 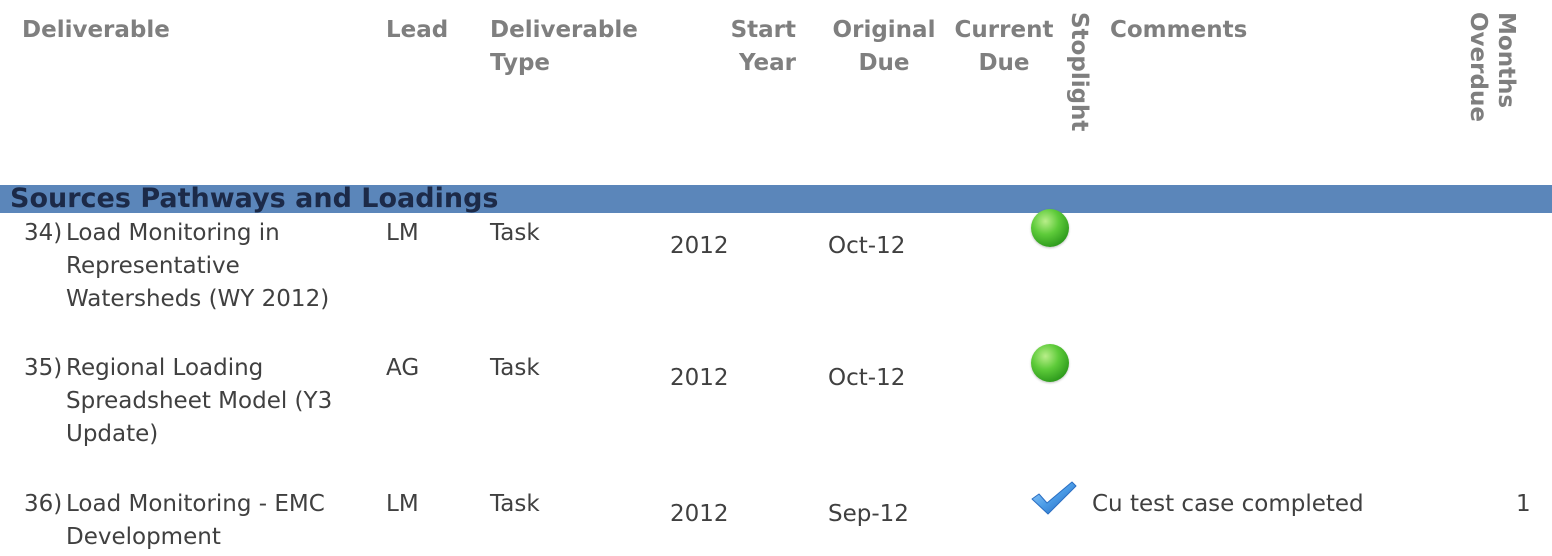 I want to click on comments-cell: Cu test case completed, so click(x=1228, y=504).